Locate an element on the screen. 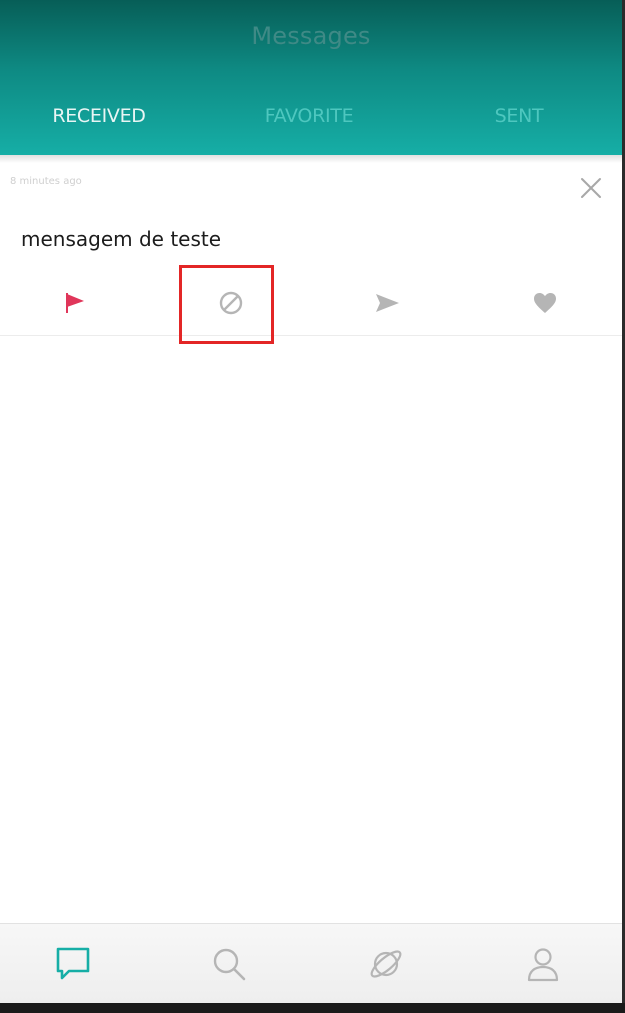  tab-received: RECEIVED is located at coordinates (99, 116).